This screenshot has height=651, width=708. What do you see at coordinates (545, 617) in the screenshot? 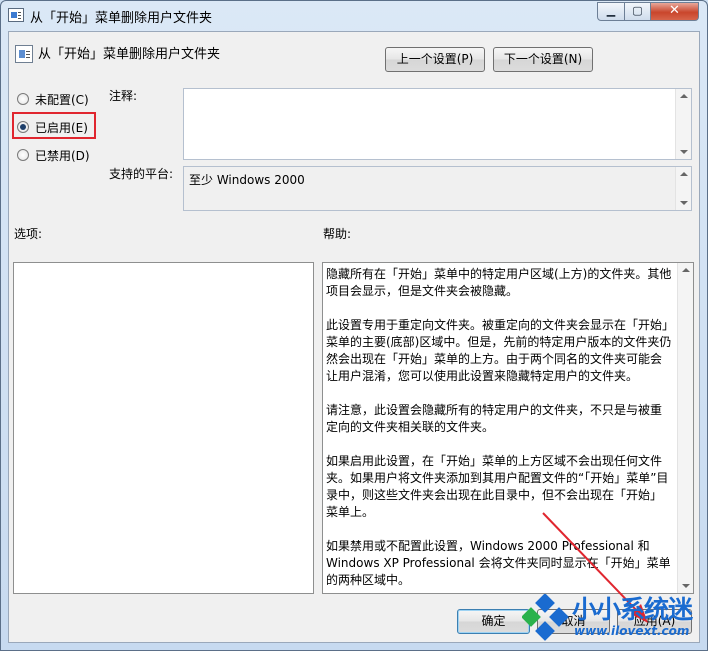
I see `watermark-logo-icon` at bounding box center [545, 617].